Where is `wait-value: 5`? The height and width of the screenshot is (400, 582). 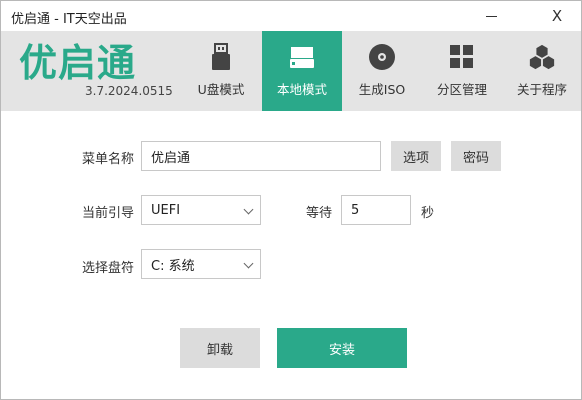 wait-value: 5 is located at coordinates (355, 210).